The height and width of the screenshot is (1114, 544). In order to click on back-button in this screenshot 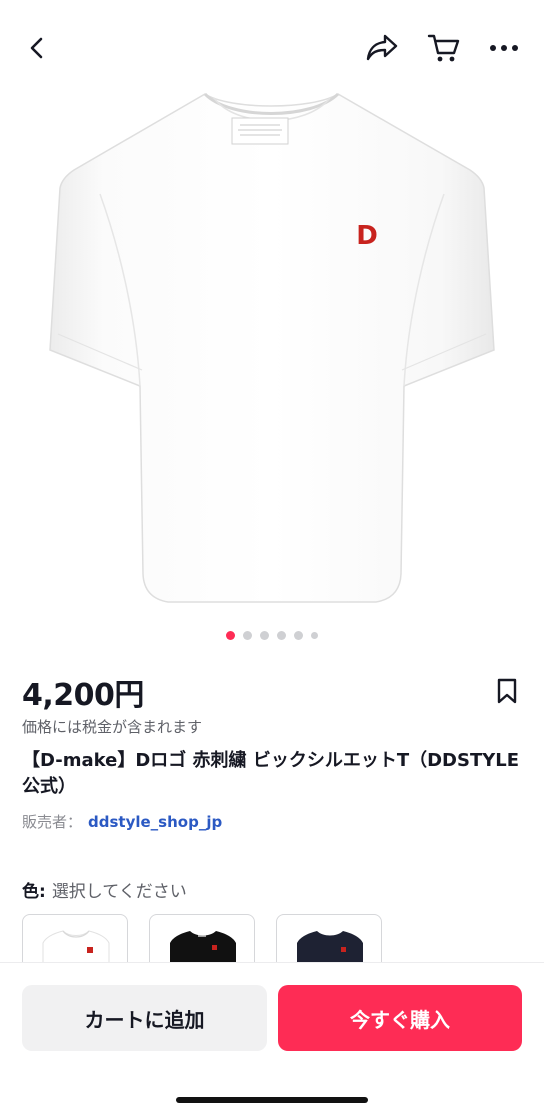, I will do `click(38, 48)`.